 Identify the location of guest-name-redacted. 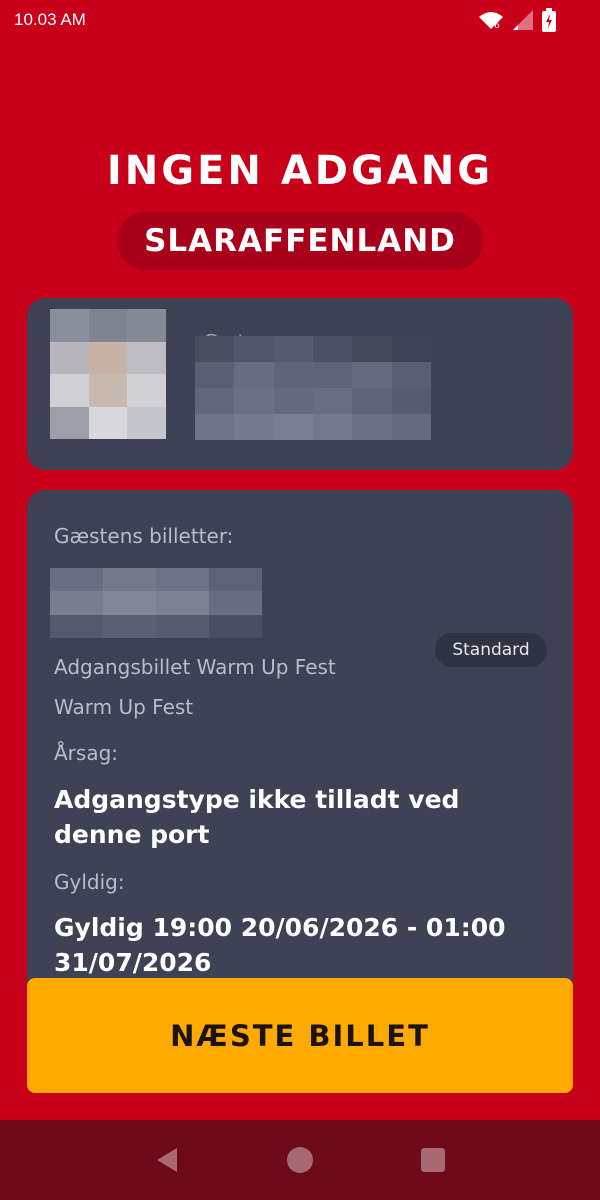
(313, 388).